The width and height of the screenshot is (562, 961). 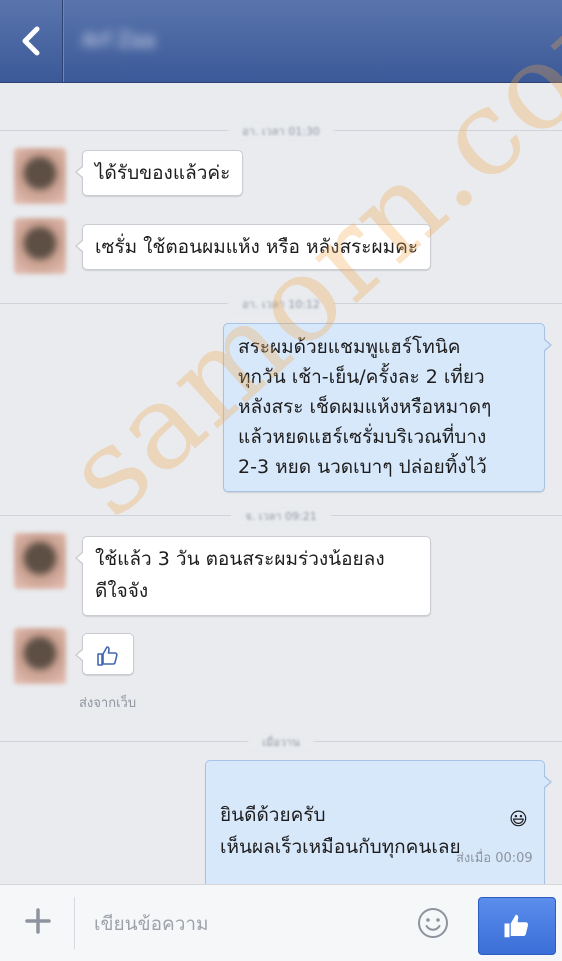 I want to click on message-meta: ส่งจากเว็บ, so click(x=108, y=703).